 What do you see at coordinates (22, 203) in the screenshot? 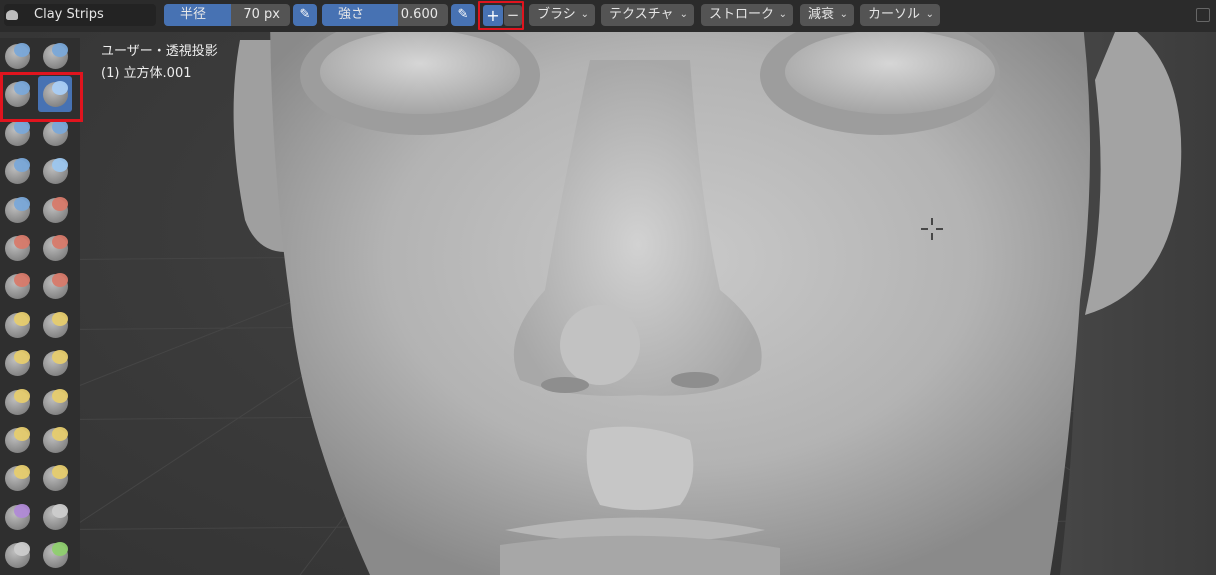
I see `crease-icon-accent` at bounding box center [22, 203].